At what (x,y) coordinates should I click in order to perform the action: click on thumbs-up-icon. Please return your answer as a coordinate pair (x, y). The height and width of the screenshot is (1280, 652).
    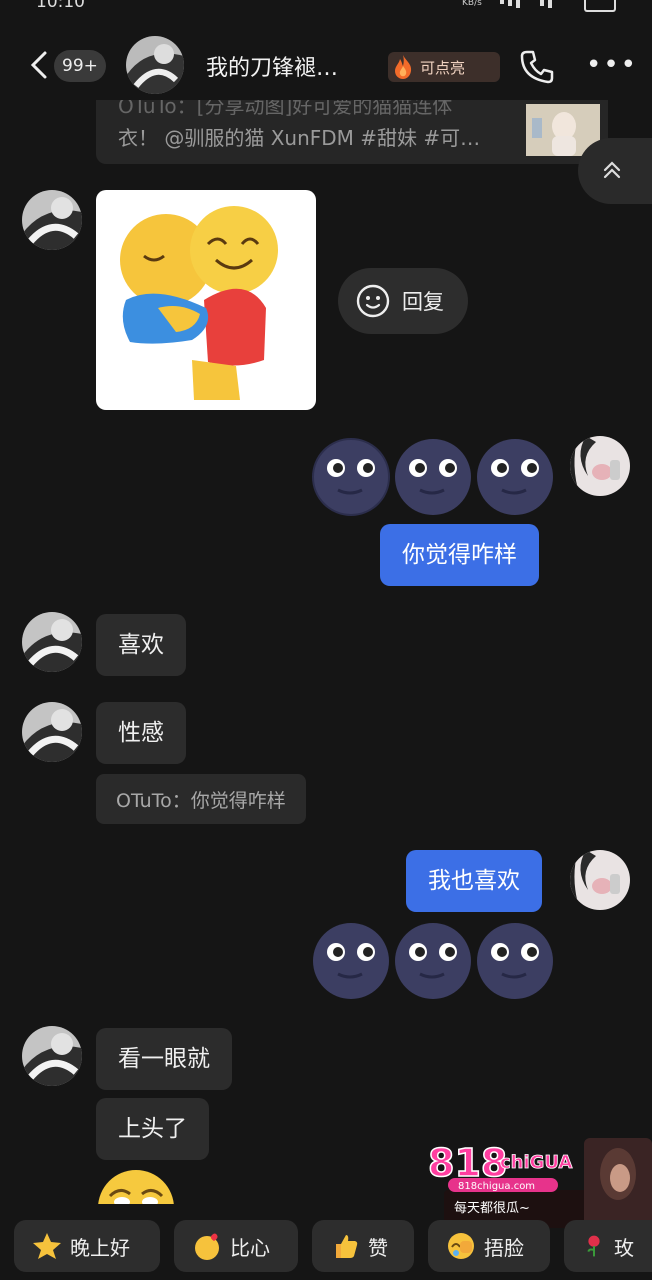
    Looking at the image, I should click on (347, 1246).